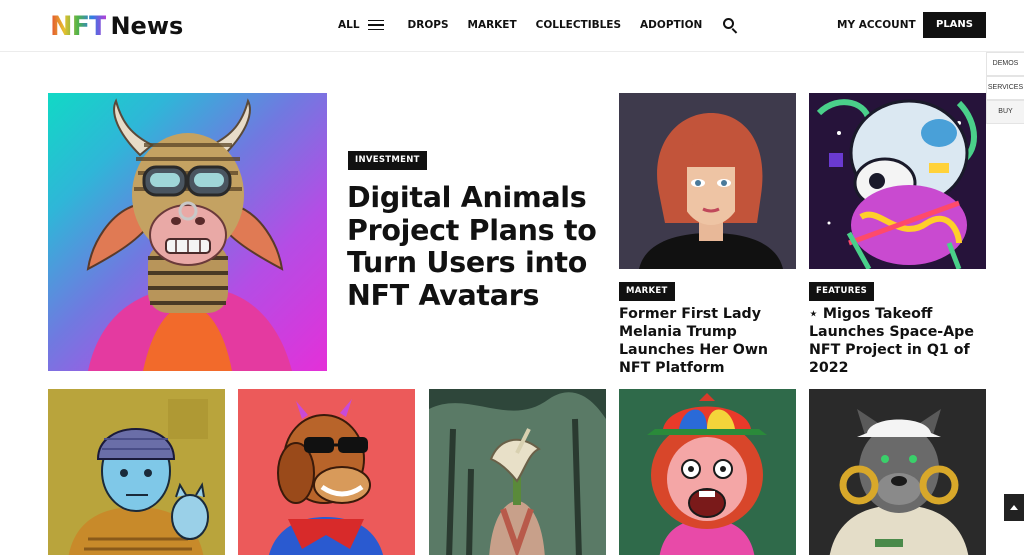 This screenshot has height=555, width=1024. I want to click on plans-button: PLANS, so click(954, 25).